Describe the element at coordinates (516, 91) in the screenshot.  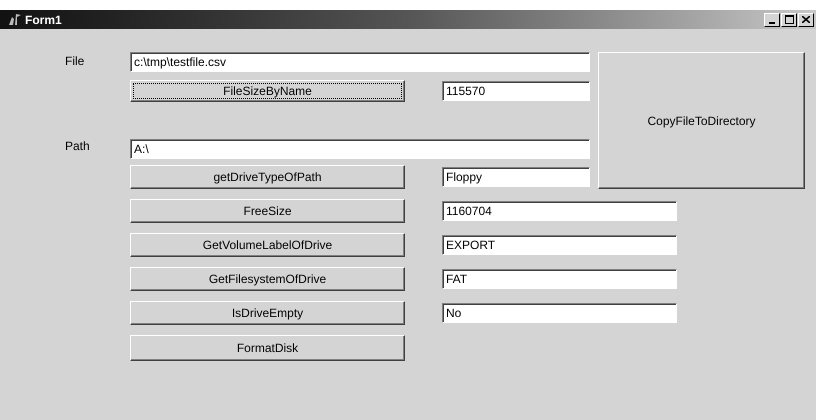
I see `result-field: 115570` at that location.